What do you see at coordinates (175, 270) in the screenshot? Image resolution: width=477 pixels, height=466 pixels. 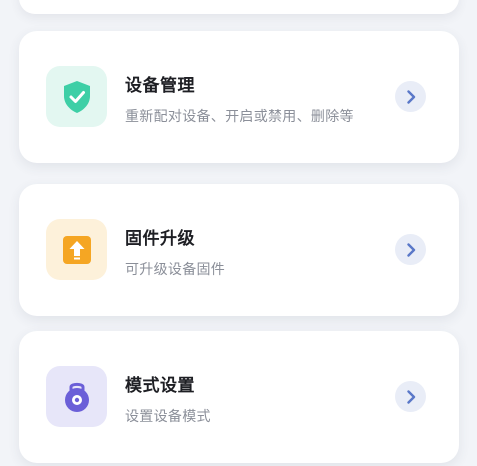 I see `card-description: 可升级设备固件` at bounding box center [175, 270].